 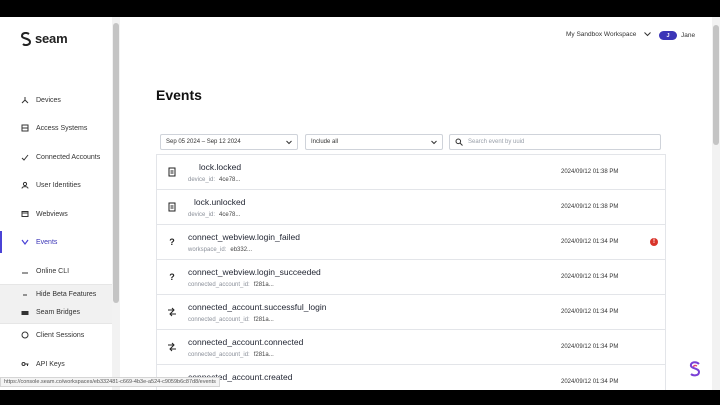 I want to click on client-sessions-icon, so click(x=25, y=335).